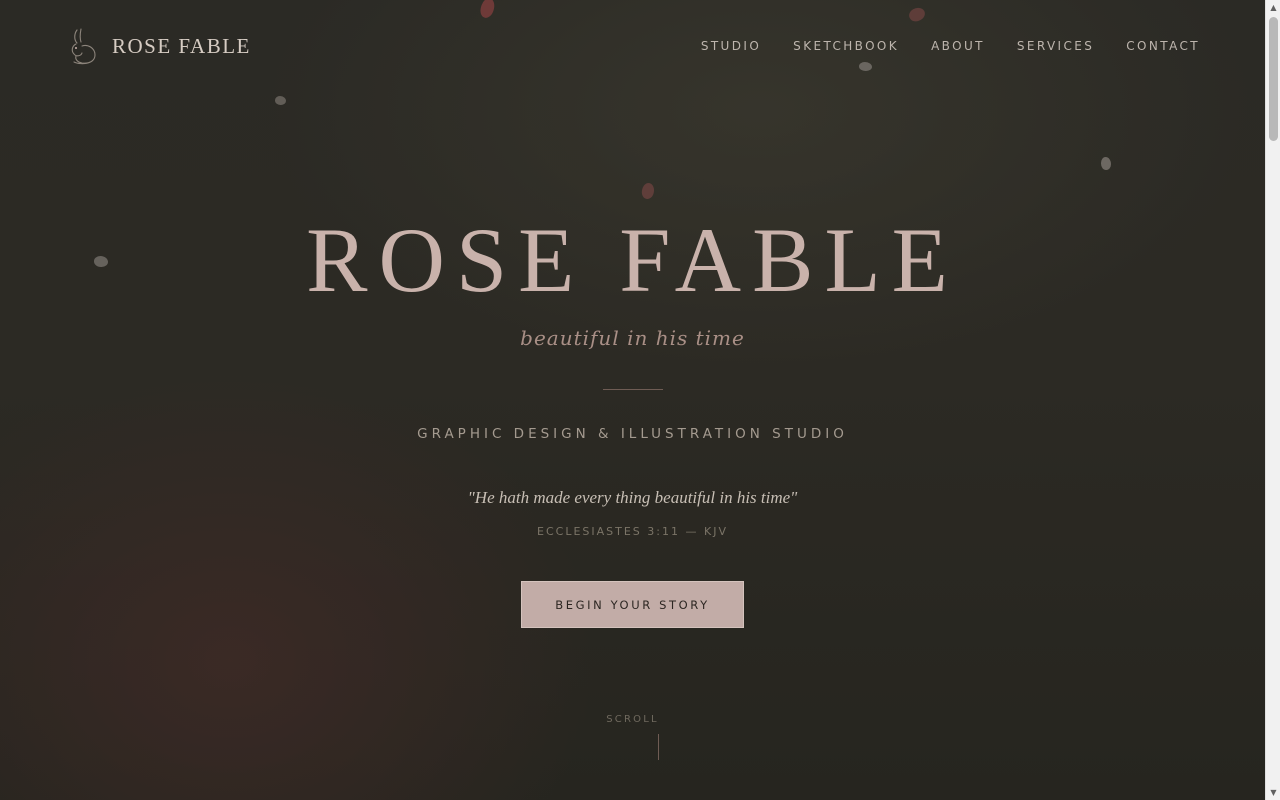  Describe the element at coordinates (632, 434) in the screenshot. I see `hero-subtitle: GRAPHIC DESIGN & ILLUSTRATION STUDIO` at that location.